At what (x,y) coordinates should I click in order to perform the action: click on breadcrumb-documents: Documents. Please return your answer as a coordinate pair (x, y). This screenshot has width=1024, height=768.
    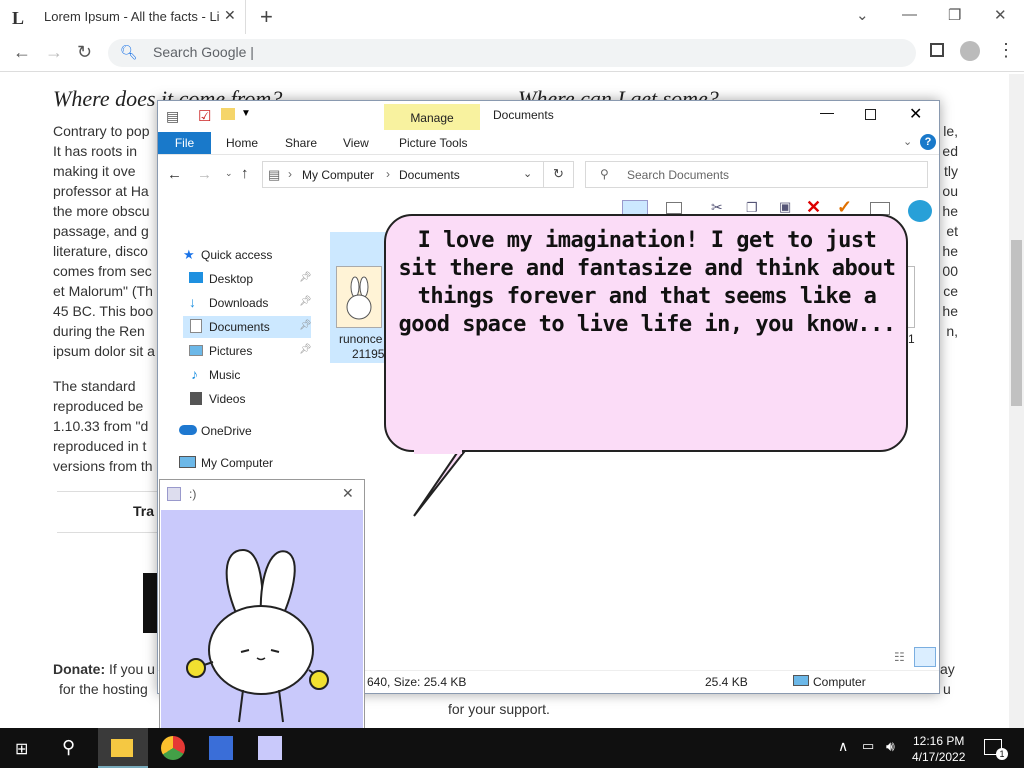
    Looking at the image, I should click on (429, 175).